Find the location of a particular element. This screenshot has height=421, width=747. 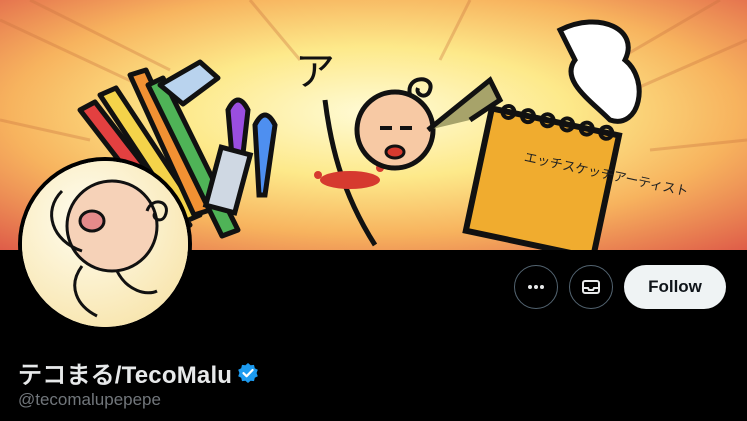

profile-avatar is located at coordinates (105, 244).